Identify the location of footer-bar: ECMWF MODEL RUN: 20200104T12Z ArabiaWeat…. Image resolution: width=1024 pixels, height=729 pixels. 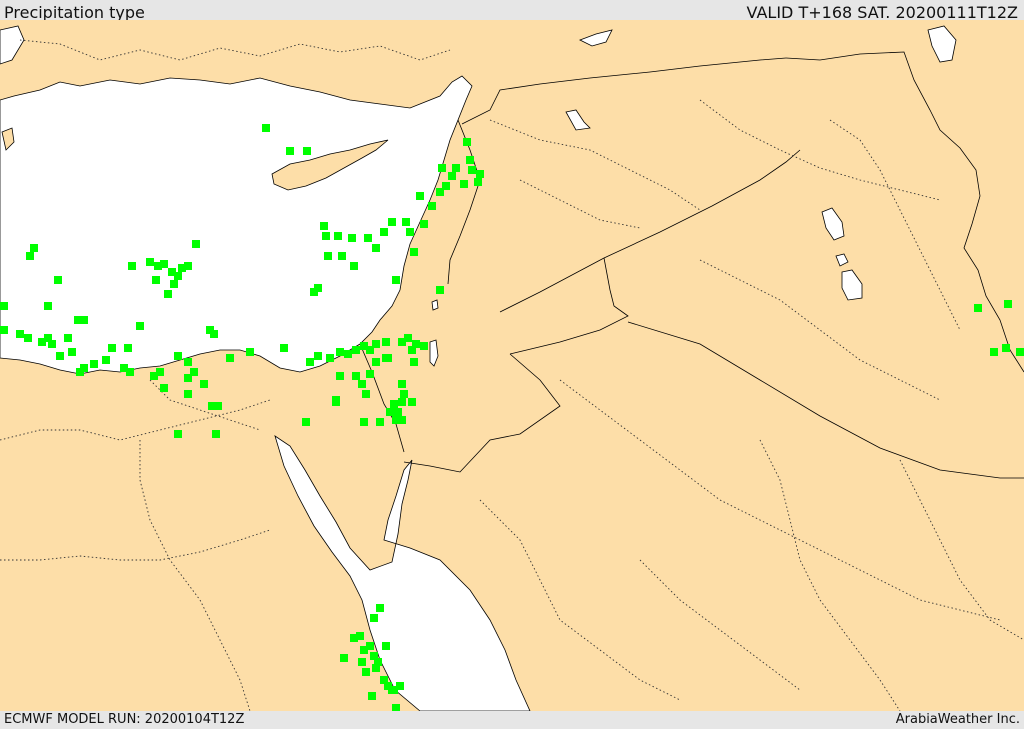
(512, 720).